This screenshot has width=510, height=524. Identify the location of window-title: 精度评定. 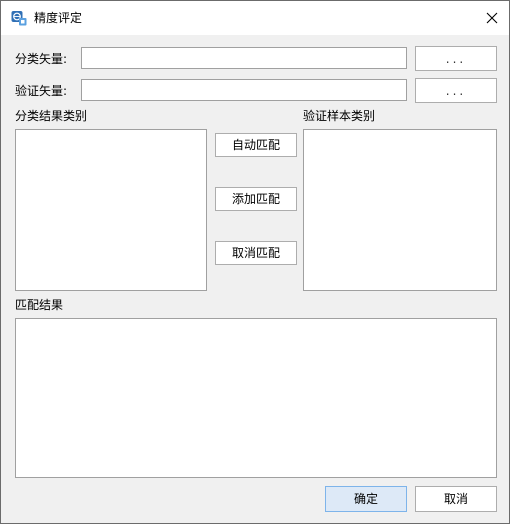
(58, 18).